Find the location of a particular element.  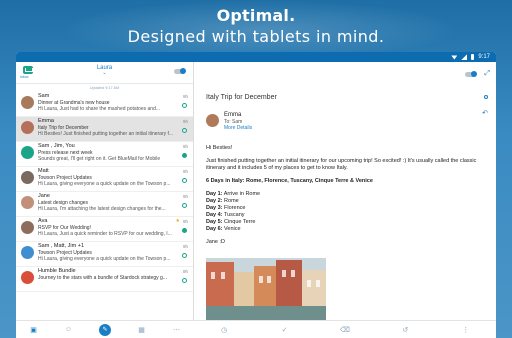

message-sender: Sam , Matt, Jim +1 is located at coordinates (61, 246).